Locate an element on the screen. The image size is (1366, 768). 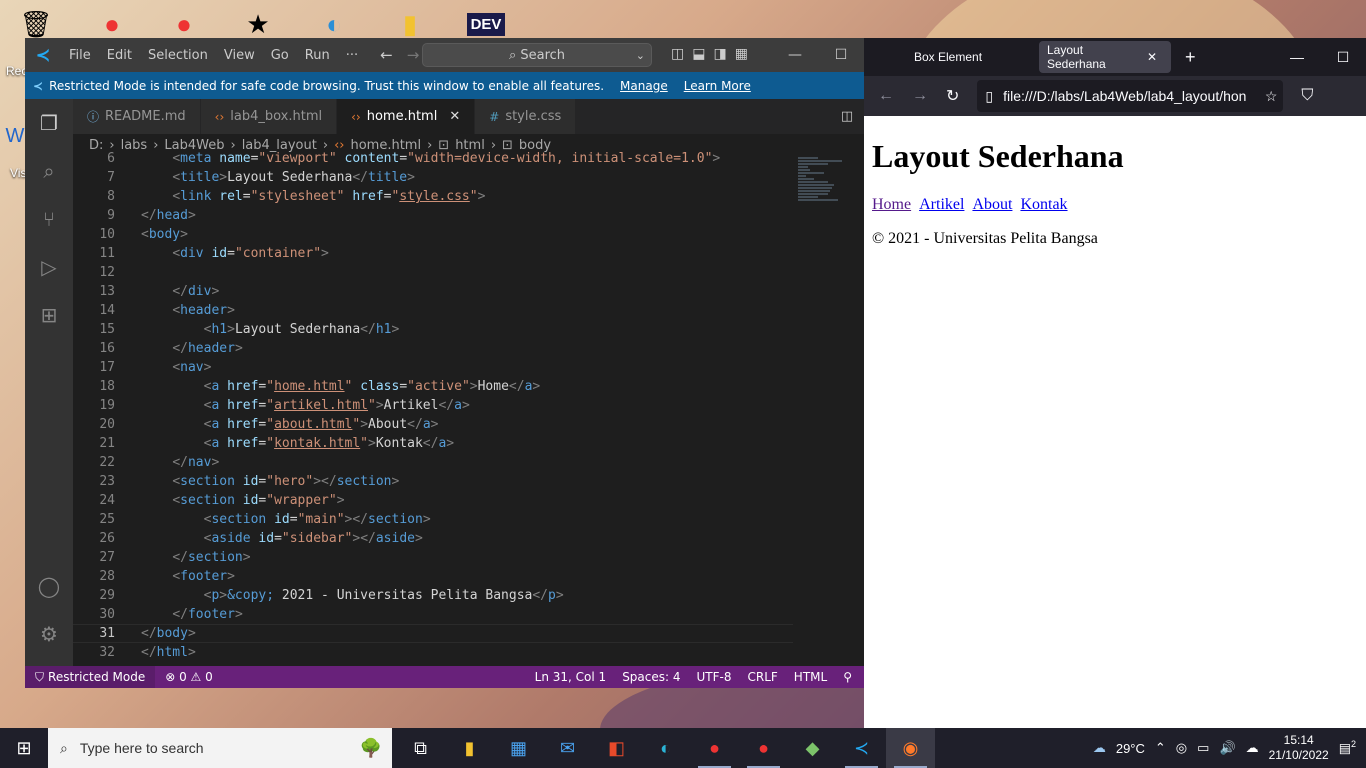
clock: 15:14 21/10/2022 is located at coordinates (1299, 748).